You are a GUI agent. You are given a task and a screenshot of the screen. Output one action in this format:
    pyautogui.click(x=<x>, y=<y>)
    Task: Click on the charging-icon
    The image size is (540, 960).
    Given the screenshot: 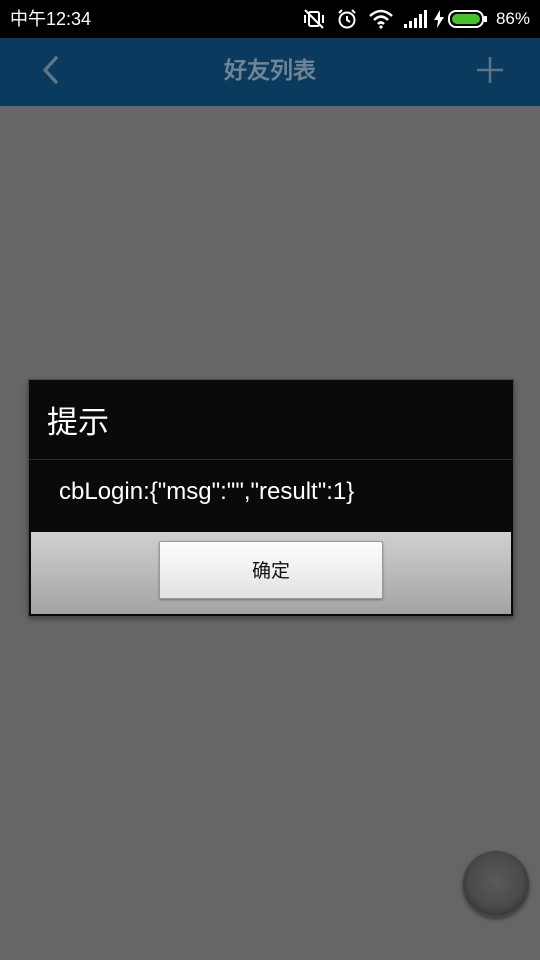 What is the action you would take?
    pyautogui.click(x=438, y=19)
    